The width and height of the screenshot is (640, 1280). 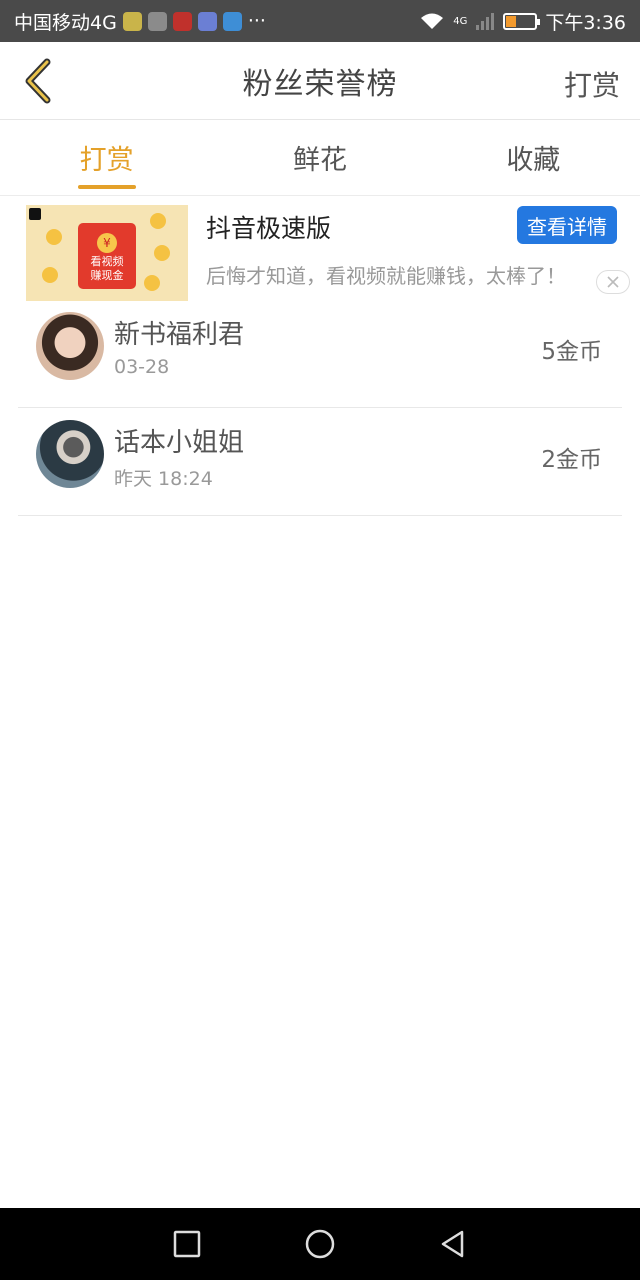 I want to click on clock: 下午3:36, so click(x=585, y=22).